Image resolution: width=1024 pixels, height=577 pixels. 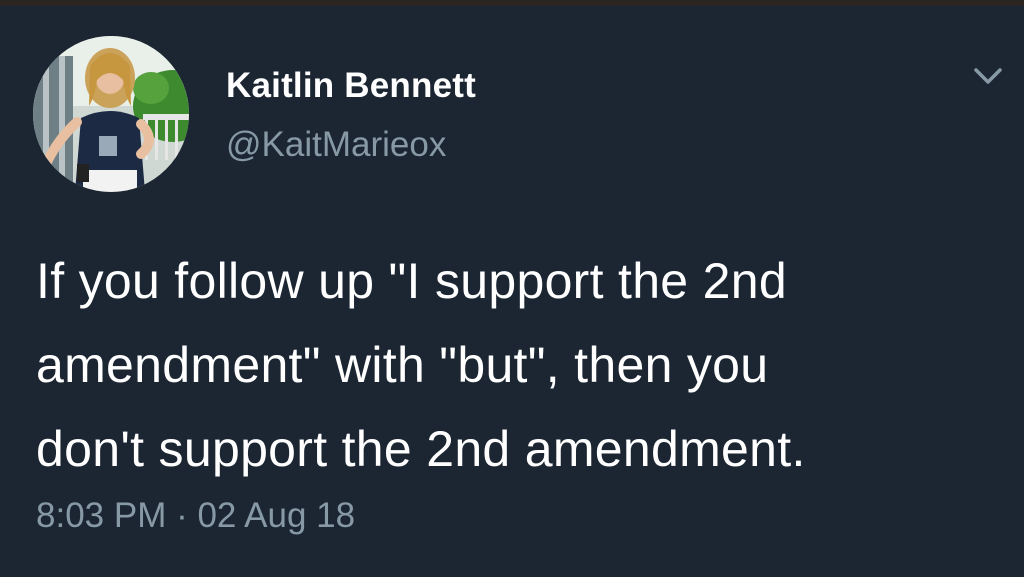 I want to click on avatar, so click(x=111, y=114).